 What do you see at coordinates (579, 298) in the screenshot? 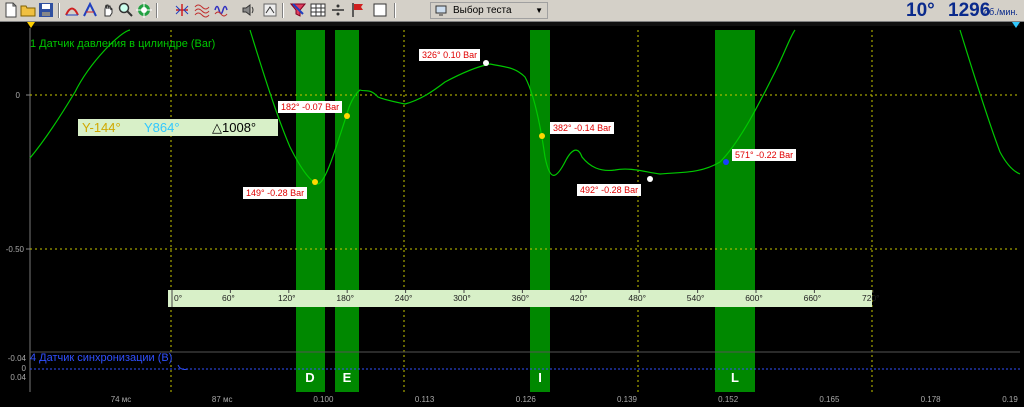
I see `angle-scale-label: 420°` at bounding box center [579, 298].